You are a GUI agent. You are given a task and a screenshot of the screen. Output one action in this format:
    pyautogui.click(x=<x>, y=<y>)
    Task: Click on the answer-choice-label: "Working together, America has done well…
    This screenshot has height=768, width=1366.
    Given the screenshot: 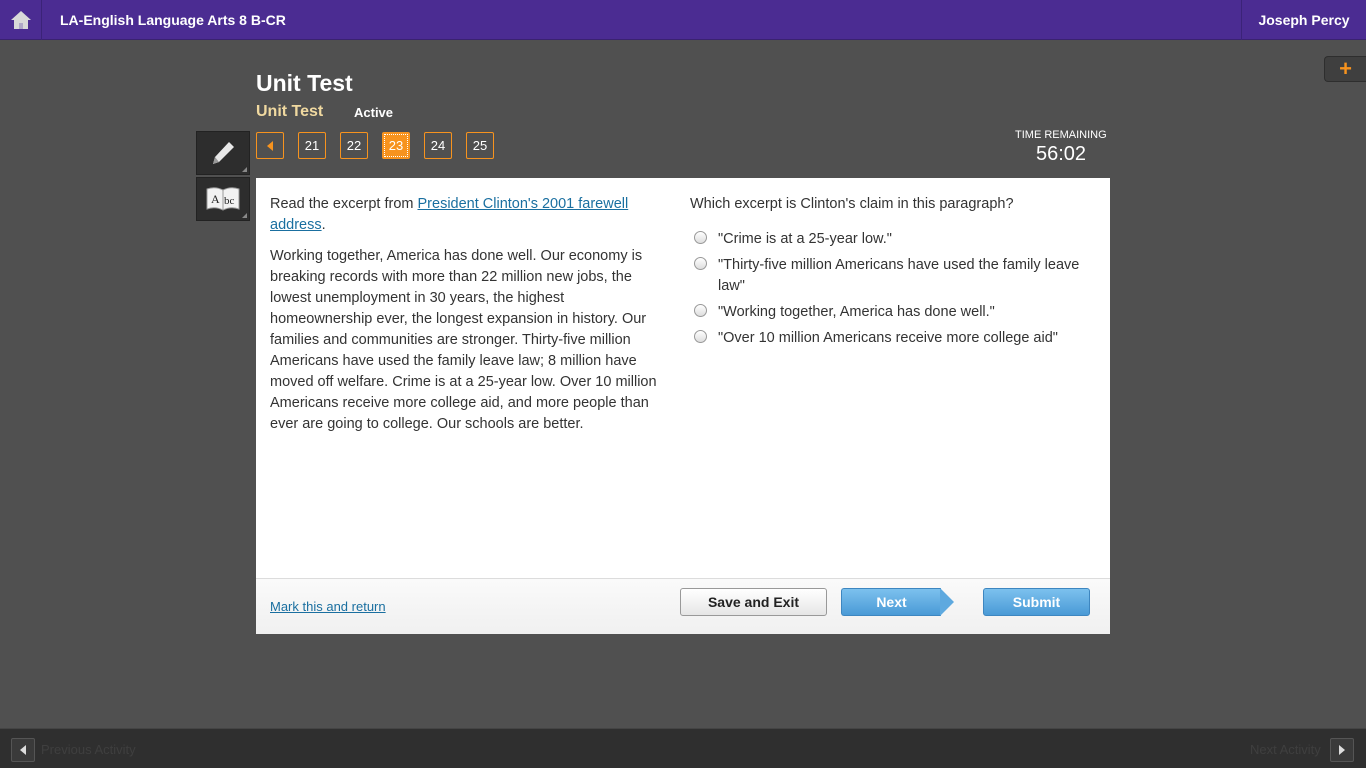 What is the action you would take?
    pyautogui.click(x=856, y=312)
    